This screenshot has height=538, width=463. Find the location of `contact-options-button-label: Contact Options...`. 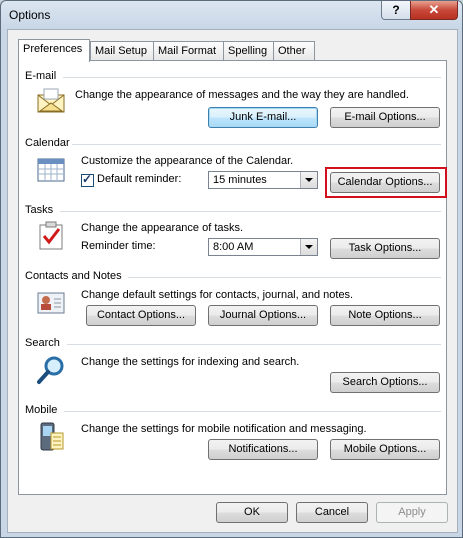

contact-options-button-label: Contact Options... is located at coordinates (141, 315).